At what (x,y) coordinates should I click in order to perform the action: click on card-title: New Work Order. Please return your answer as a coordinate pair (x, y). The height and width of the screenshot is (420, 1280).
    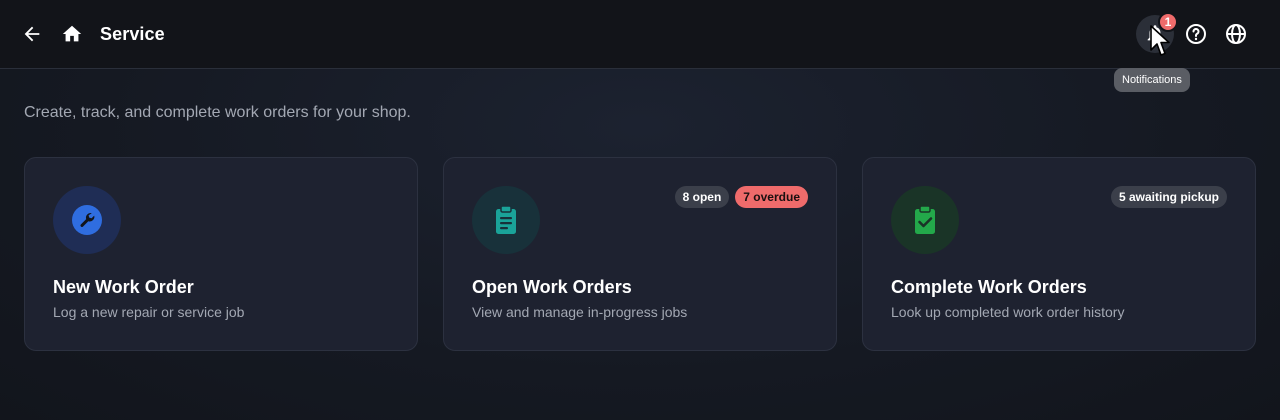
    Looking at the image, I should click on (123, 287).